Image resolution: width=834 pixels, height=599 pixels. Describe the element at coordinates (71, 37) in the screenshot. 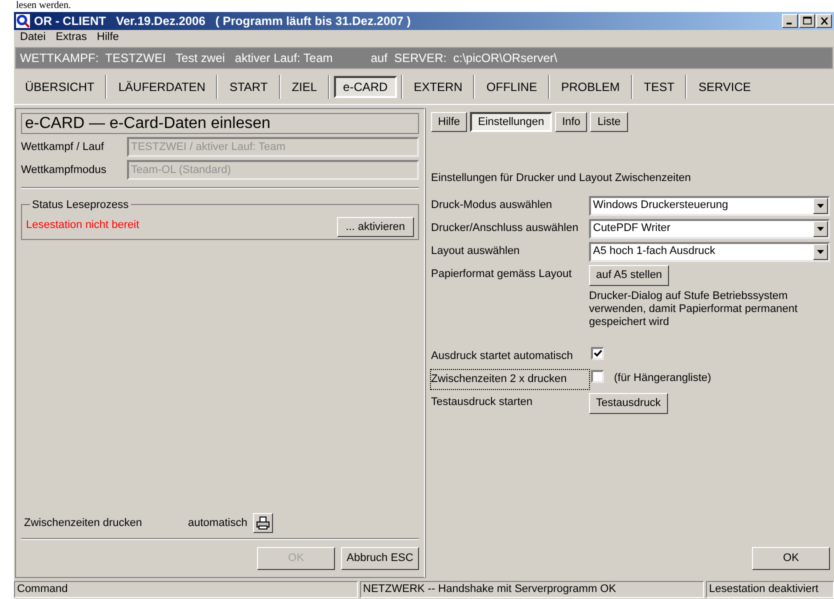

I see `menu-item: Extras` at that location.